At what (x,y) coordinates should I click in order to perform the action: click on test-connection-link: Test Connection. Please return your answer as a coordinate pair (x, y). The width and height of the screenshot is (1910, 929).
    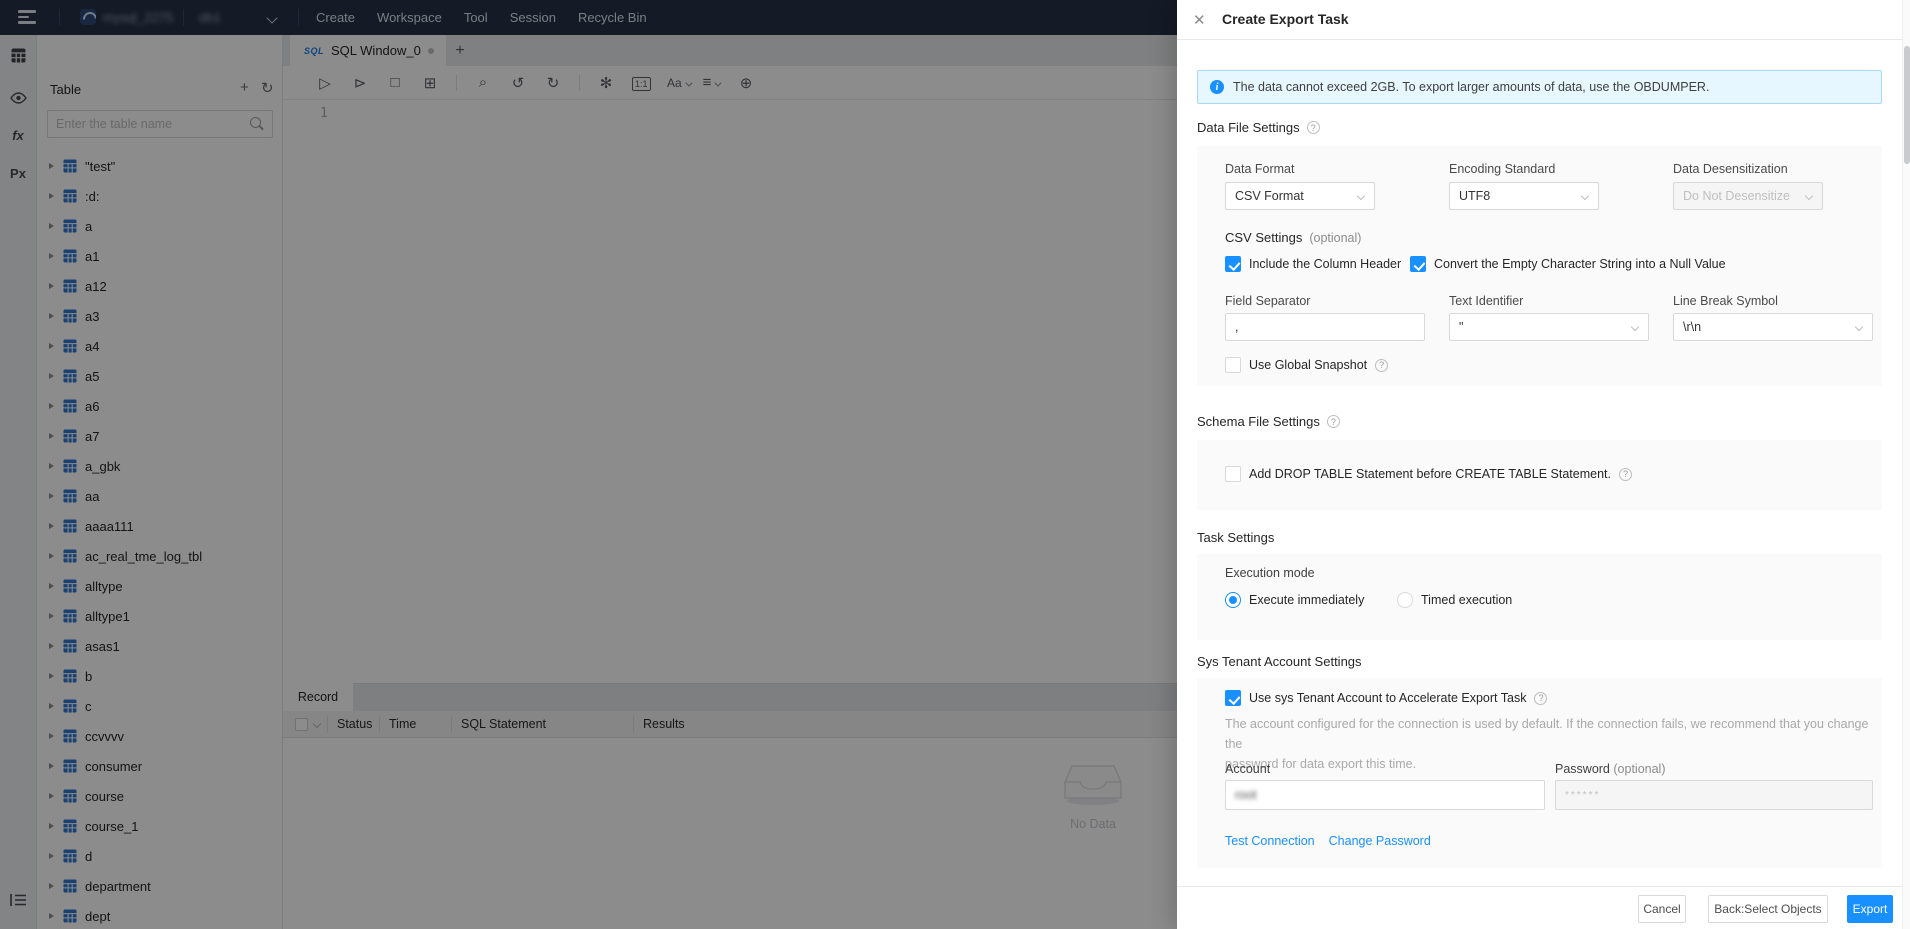
    Looking at the image, I should click on (1270, 841).